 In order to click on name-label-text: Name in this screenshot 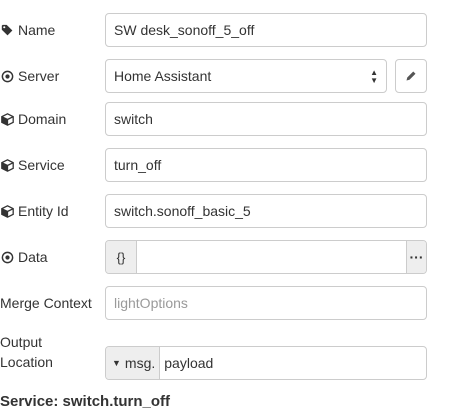, I will do `click(37, 30)`.